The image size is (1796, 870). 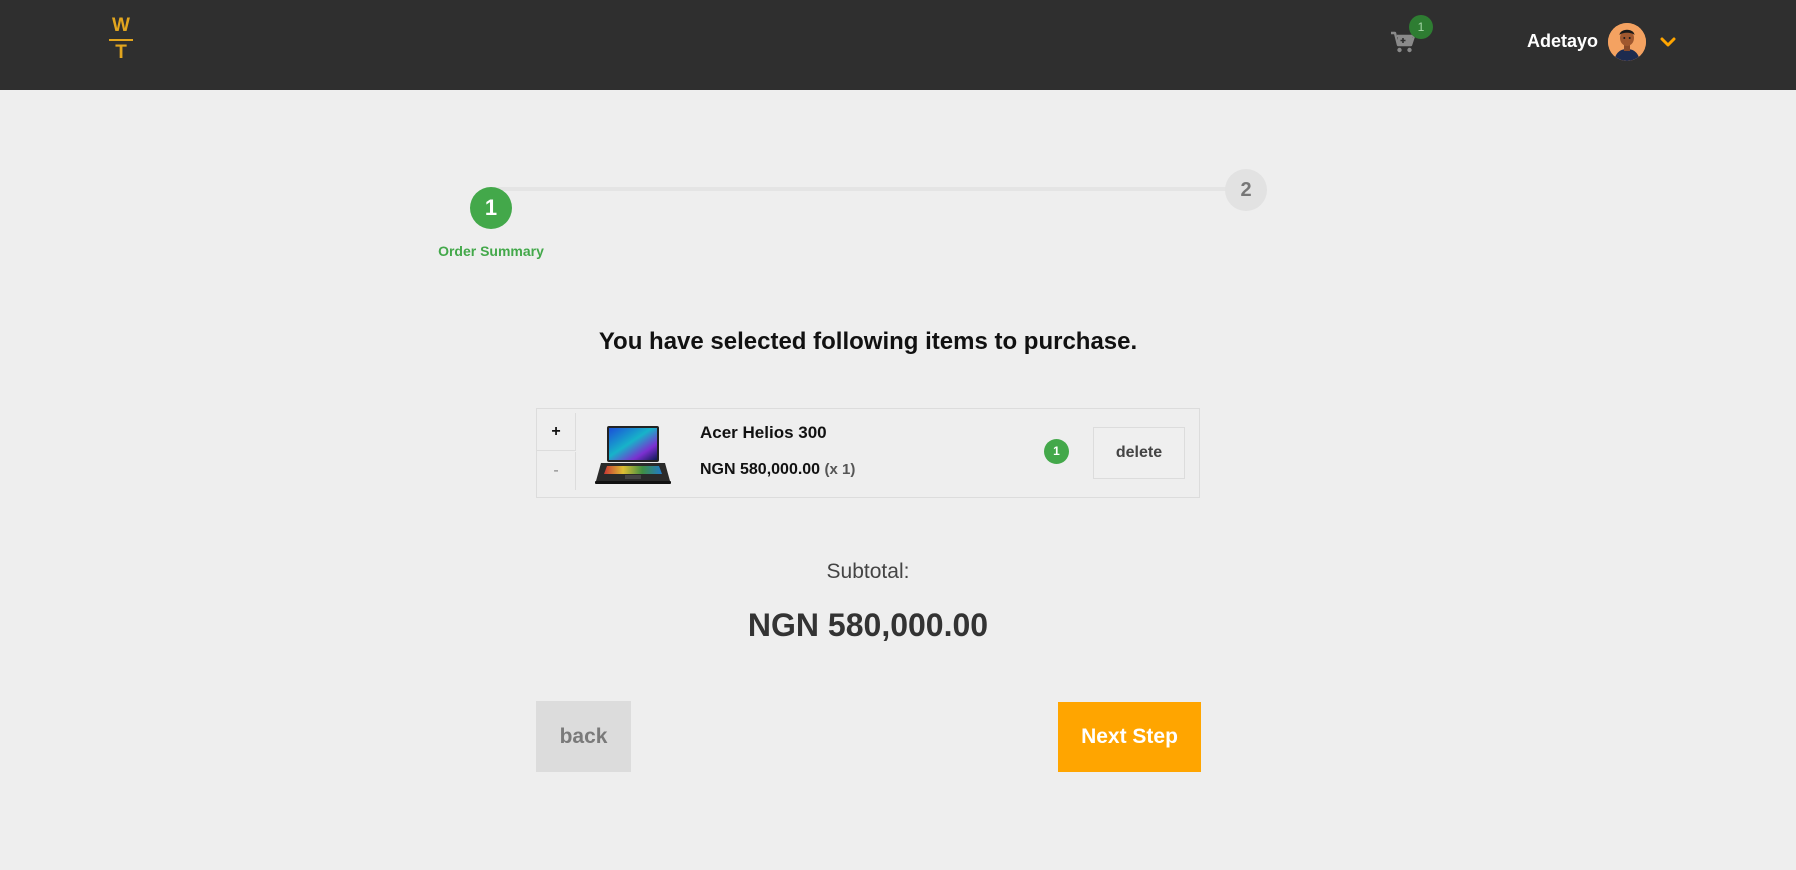 I want to click on item-count-badge: 1, so click(x=1056, y=451).